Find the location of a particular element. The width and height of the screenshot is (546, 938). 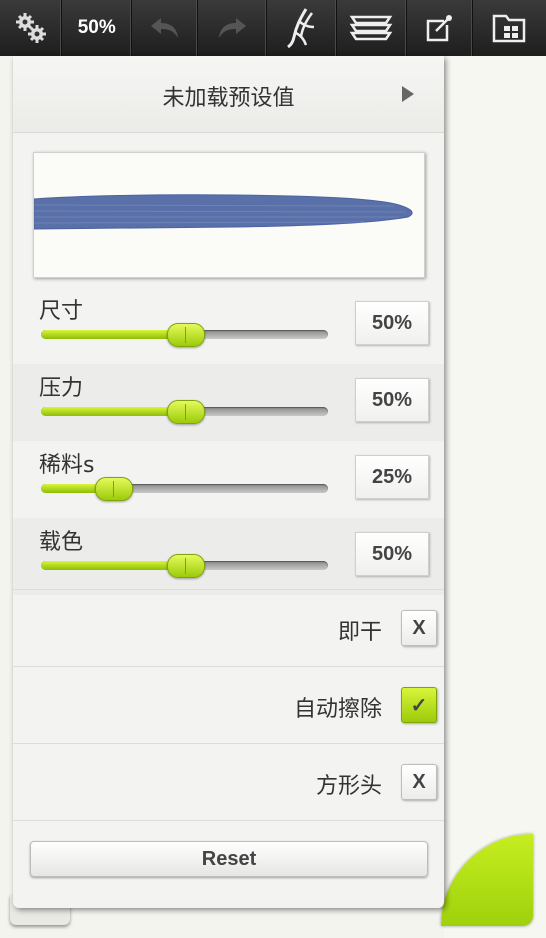

brush-button is located at coordinates (302, 28).